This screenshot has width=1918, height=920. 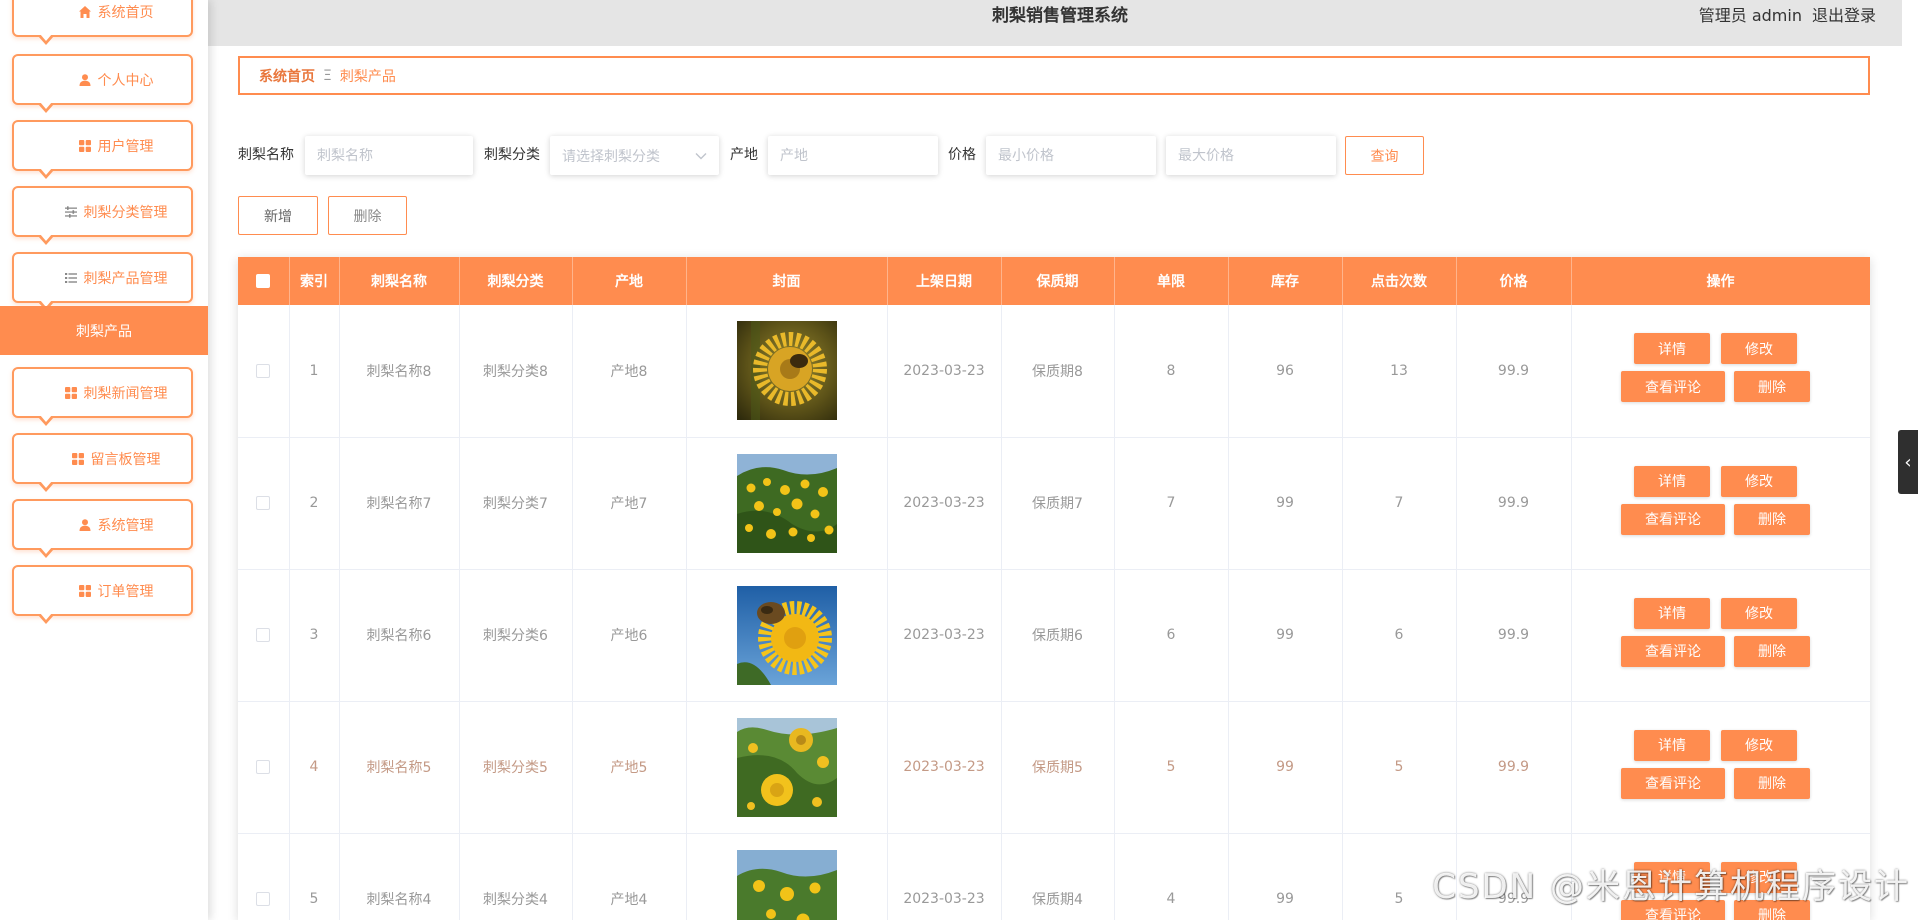 What do you see at coordinates (314, 767) in the screenshot?
I see `cell-index: 4` at bounding box center [314, 767].